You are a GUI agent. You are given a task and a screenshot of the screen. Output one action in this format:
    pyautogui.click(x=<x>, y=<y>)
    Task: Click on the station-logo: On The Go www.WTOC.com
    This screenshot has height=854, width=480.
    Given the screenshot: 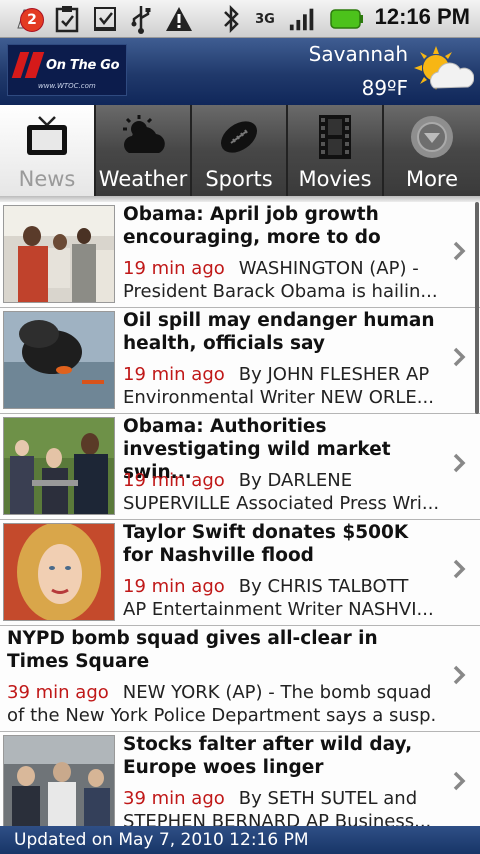 What is the action you would take?
    pyautogui.click(x=67, y=70)
    